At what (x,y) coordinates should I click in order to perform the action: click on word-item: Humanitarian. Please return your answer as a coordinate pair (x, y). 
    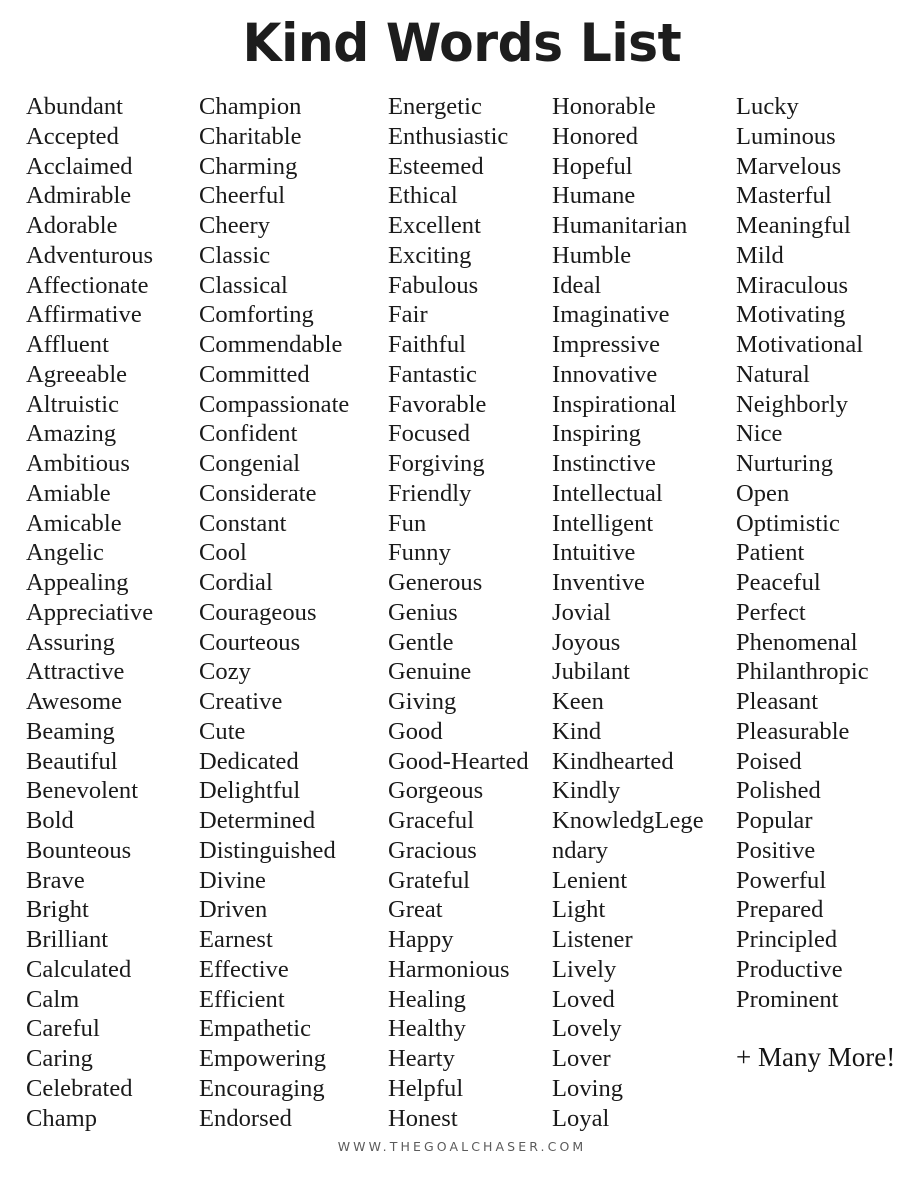
    Looking at the image, I should click on (620, 225).